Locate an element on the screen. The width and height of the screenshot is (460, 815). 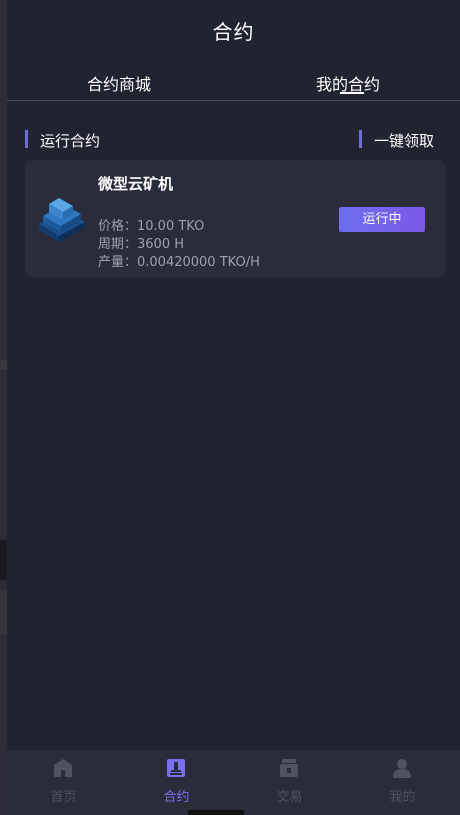
trade-icon is located at coordinates (289, 768).